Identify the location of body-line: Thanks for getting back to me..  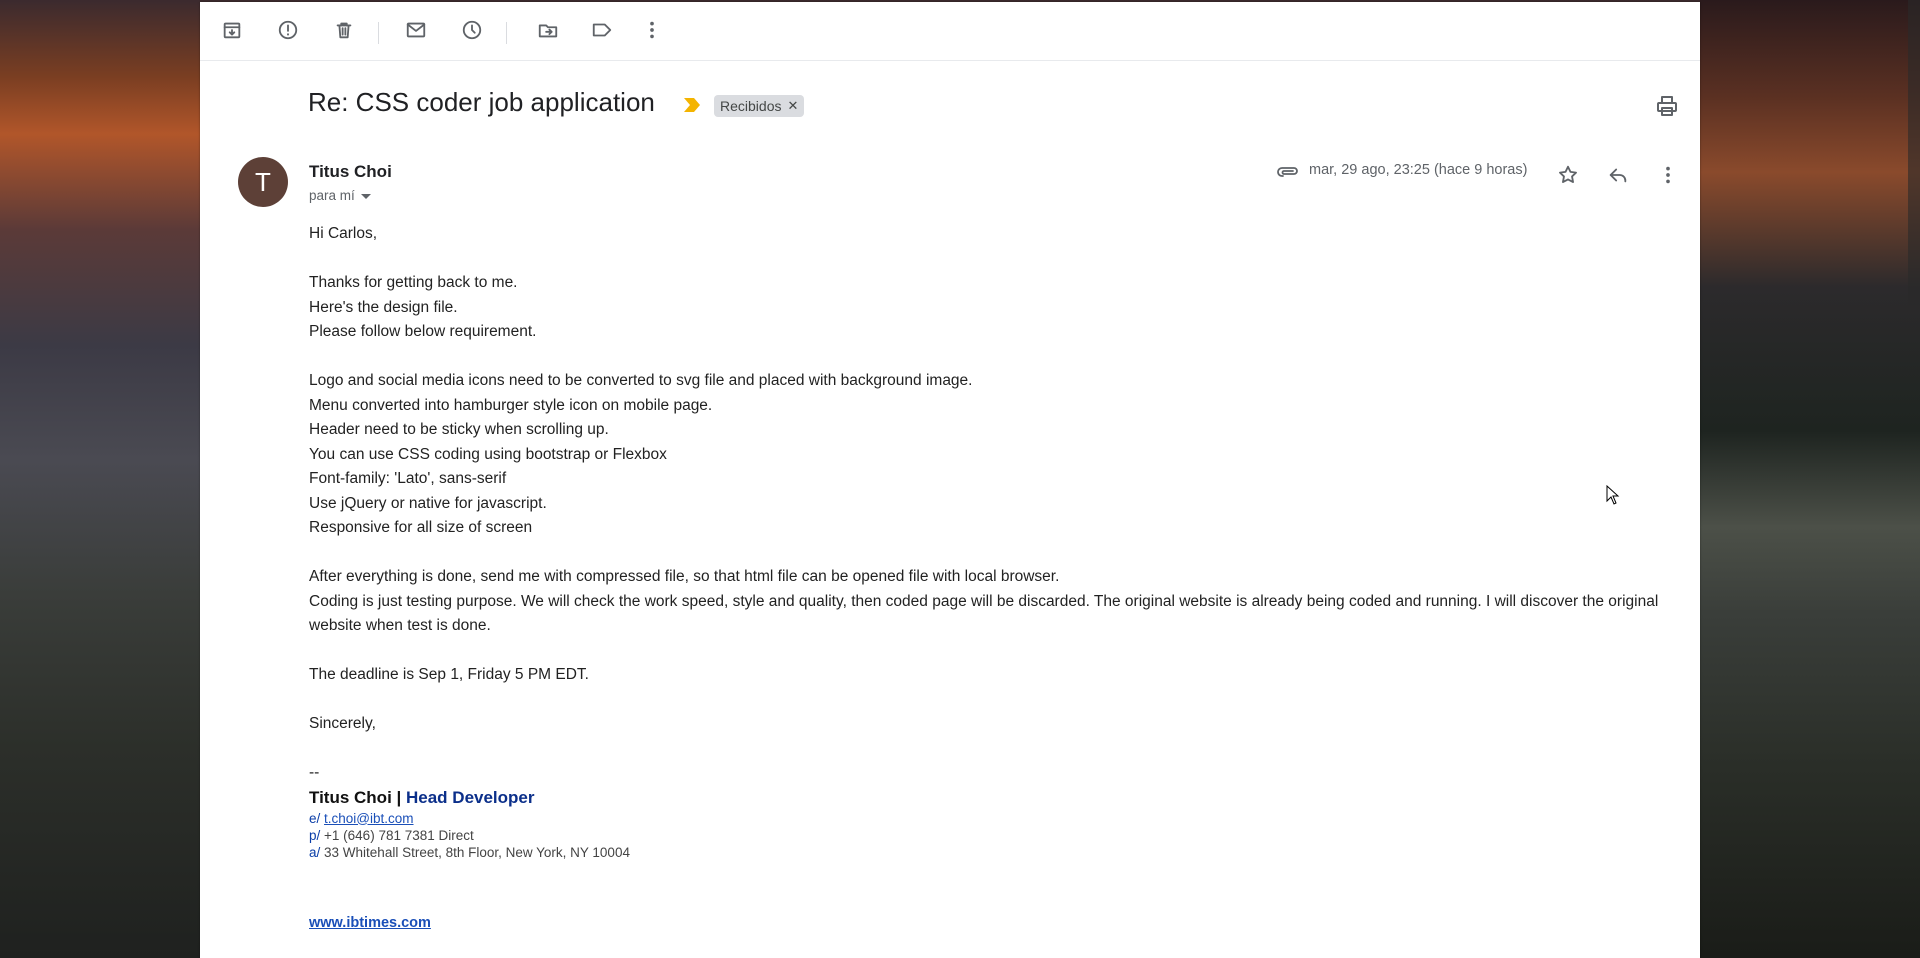
(413, 282).